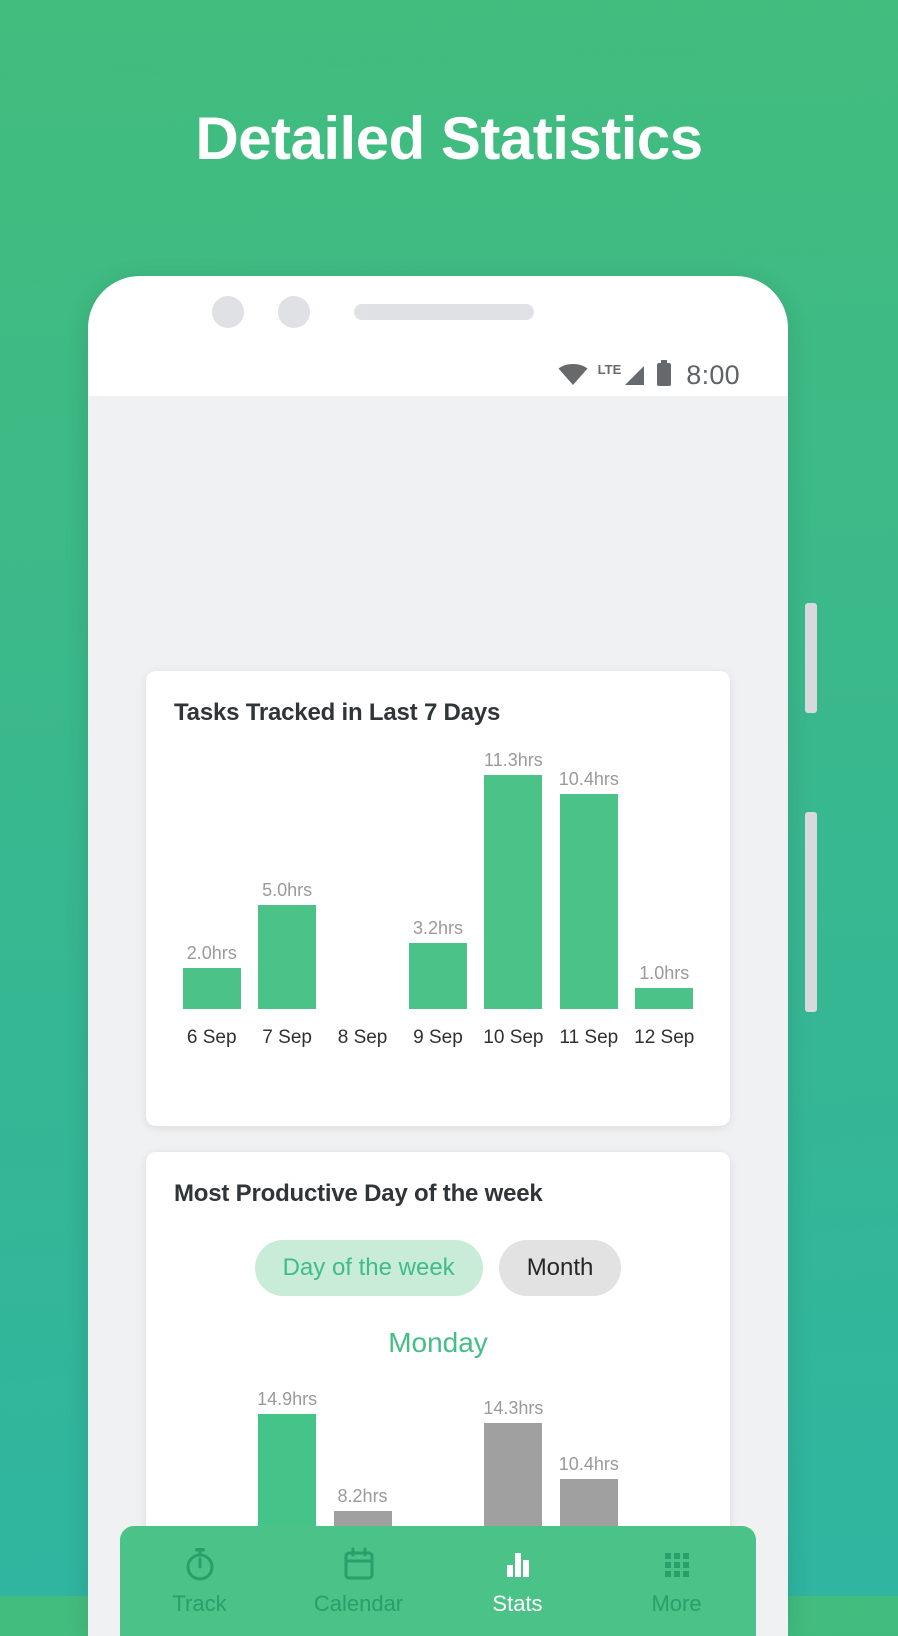  Describe the element at coordinates (609, 369) in the screenshot. I see `network-type-label: LTE` at that location.